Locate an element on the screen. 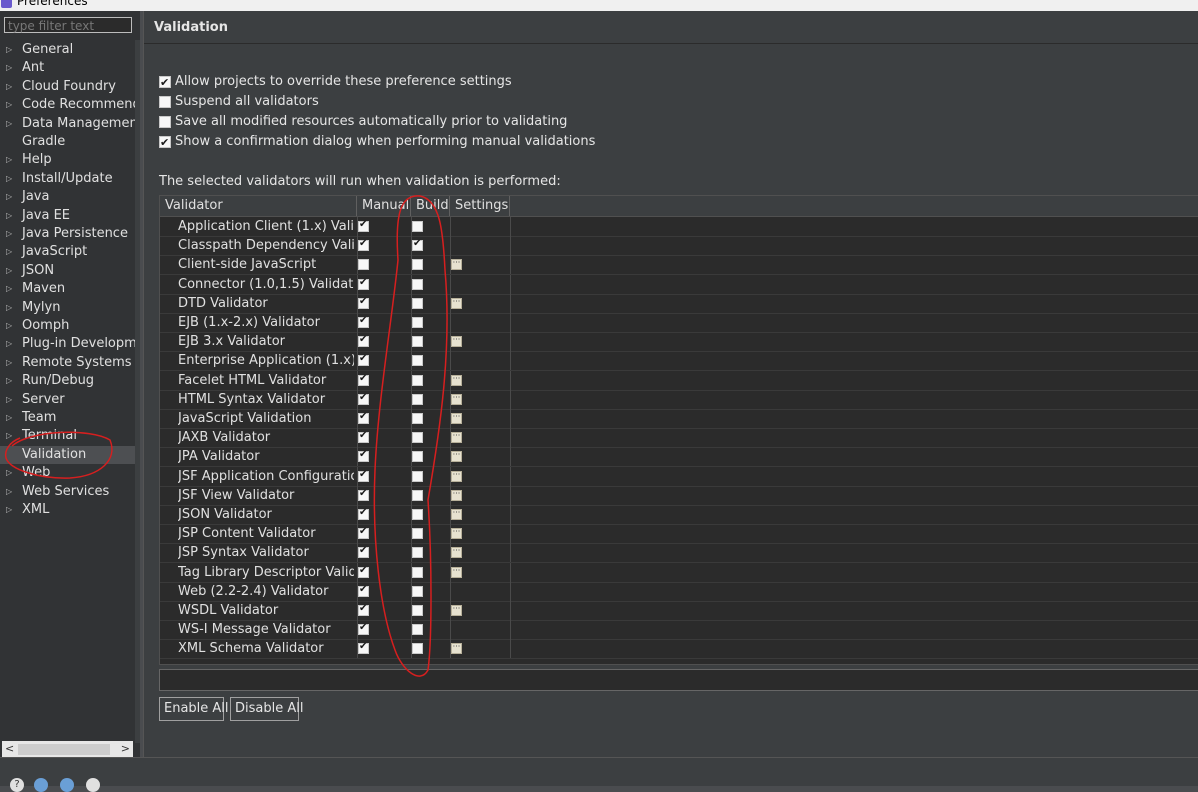 Image resolution: width=1198 pixels, height=792 pixels. tree-item: ▷ Java Persistence is located at coordinates (67, 234).